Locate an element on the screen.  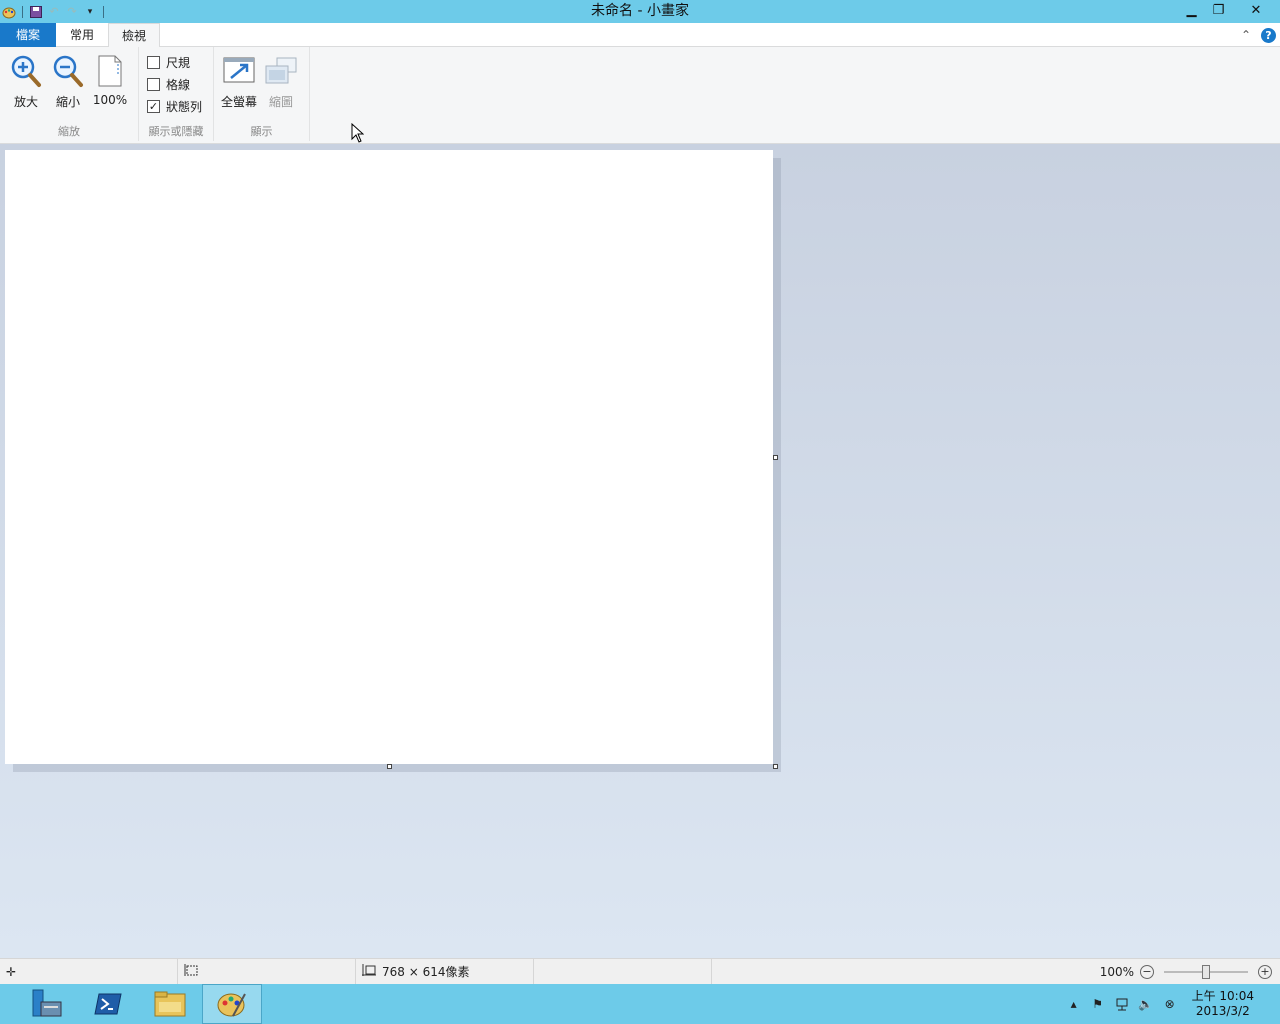
clock-time: 上午 10:04 is located at coordinates (1222, 996).